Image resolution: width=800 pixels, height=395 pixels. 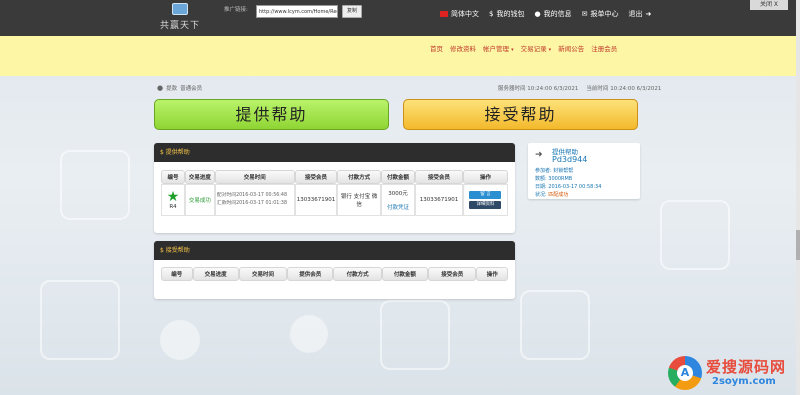 What do you see at coordinates (436, 48) in the screenshot?
I see `nav-home: 首页` at bounding box center [436, 48].